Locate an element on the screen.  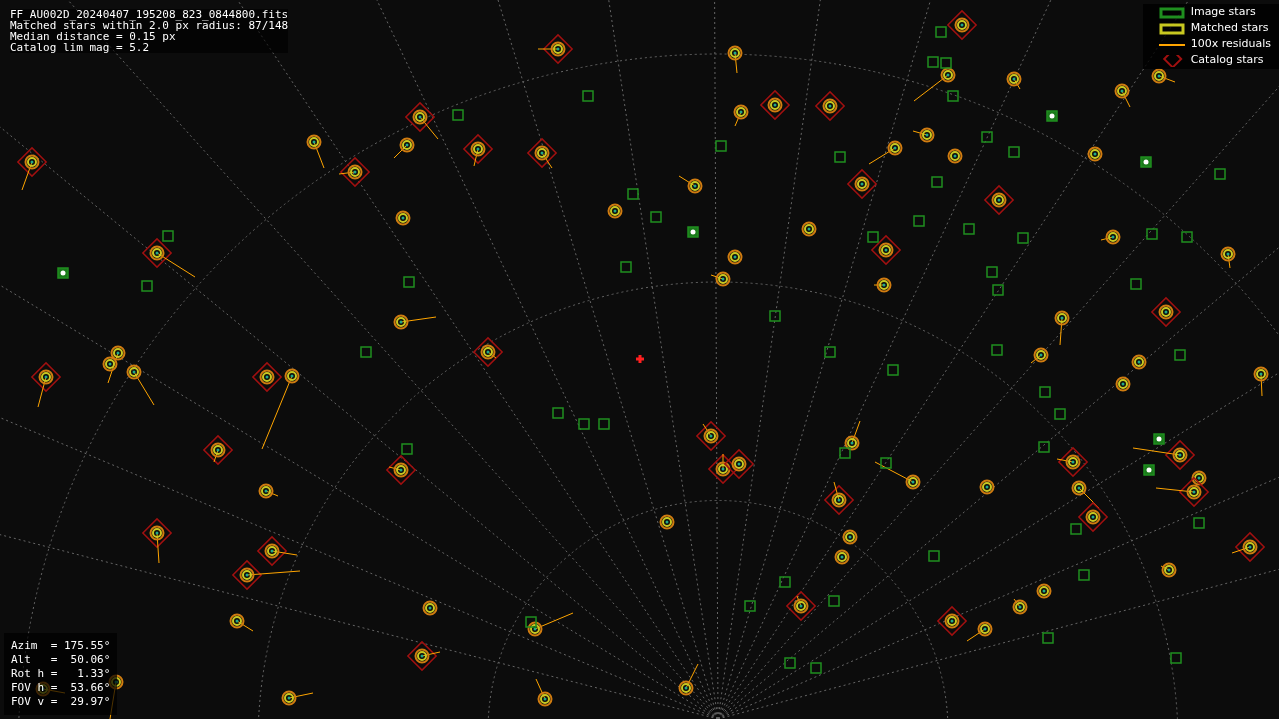
info-text: Matched stars within 2.0 px radius: 87/148 is located at coordinates (149, 25).